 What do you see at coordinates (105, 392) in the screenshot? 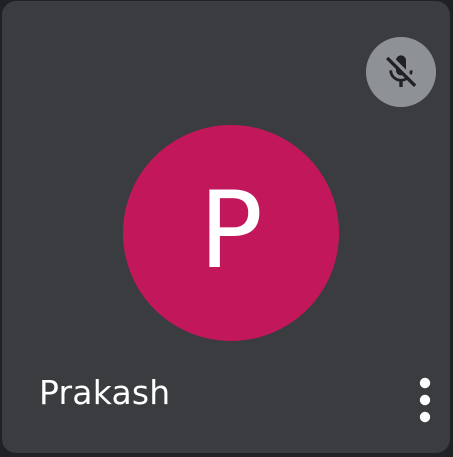
I see `participant-name: Prakash` at bounding box center [105, 392].